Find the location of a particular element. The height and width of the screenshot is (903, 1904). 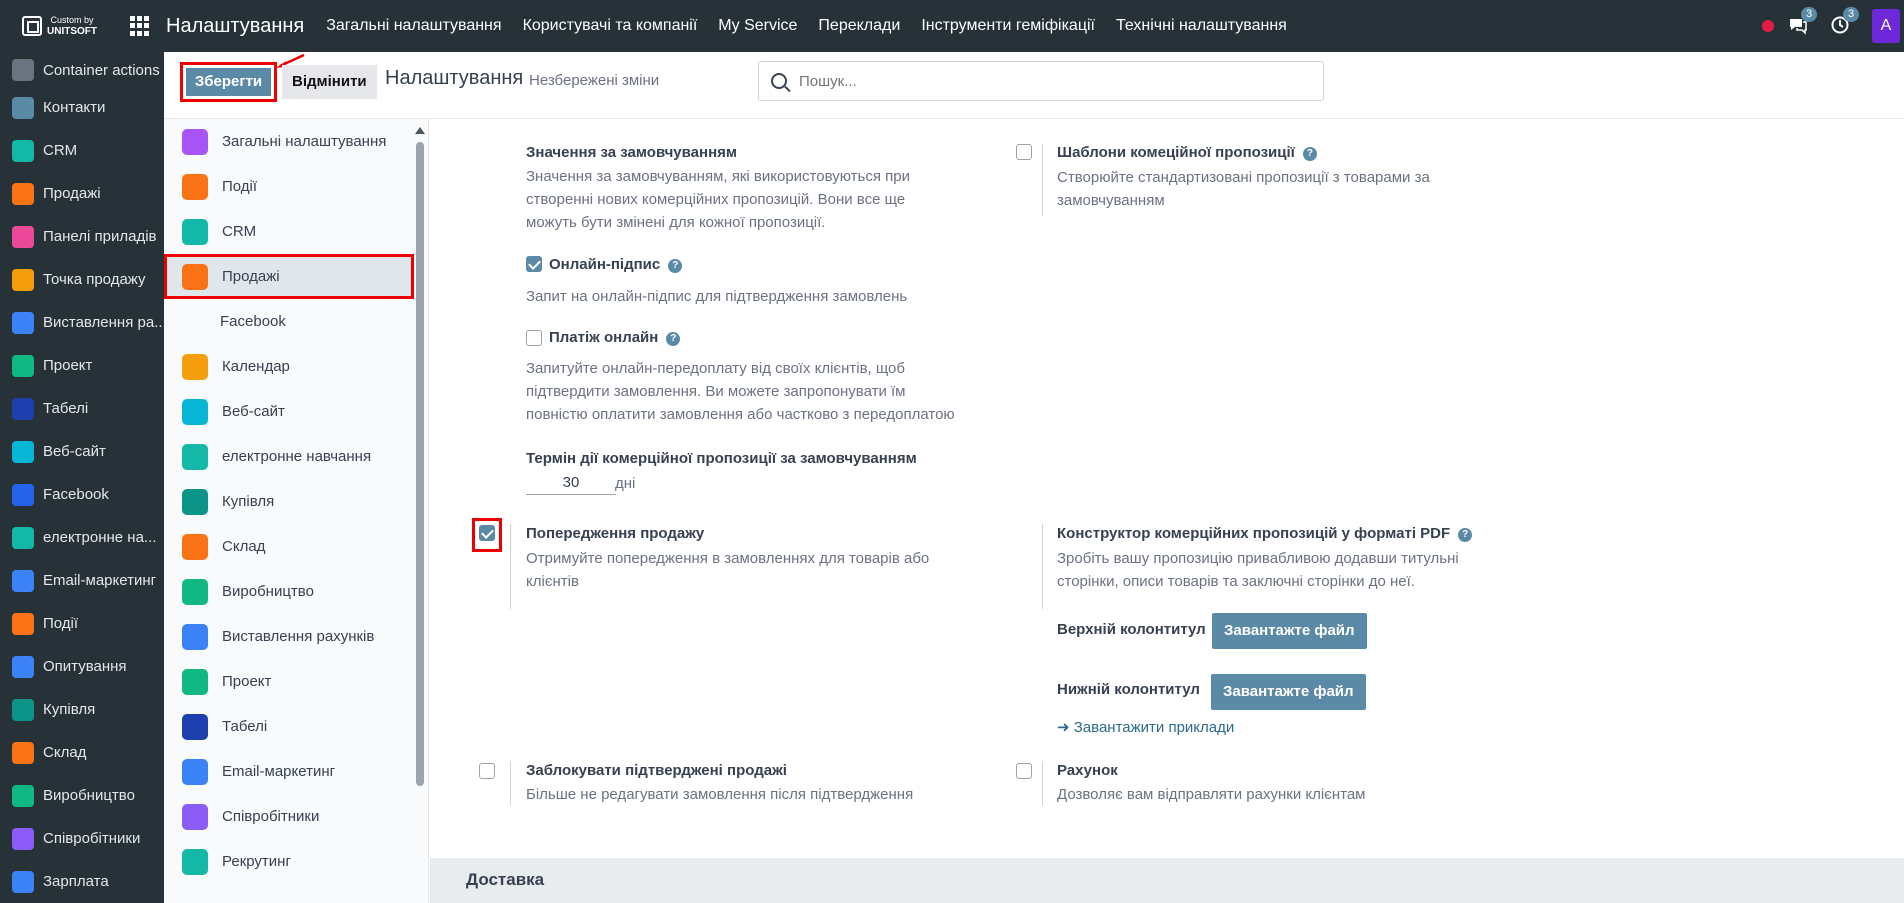

app-title: Налаштування is located at coordinates (235, 26).